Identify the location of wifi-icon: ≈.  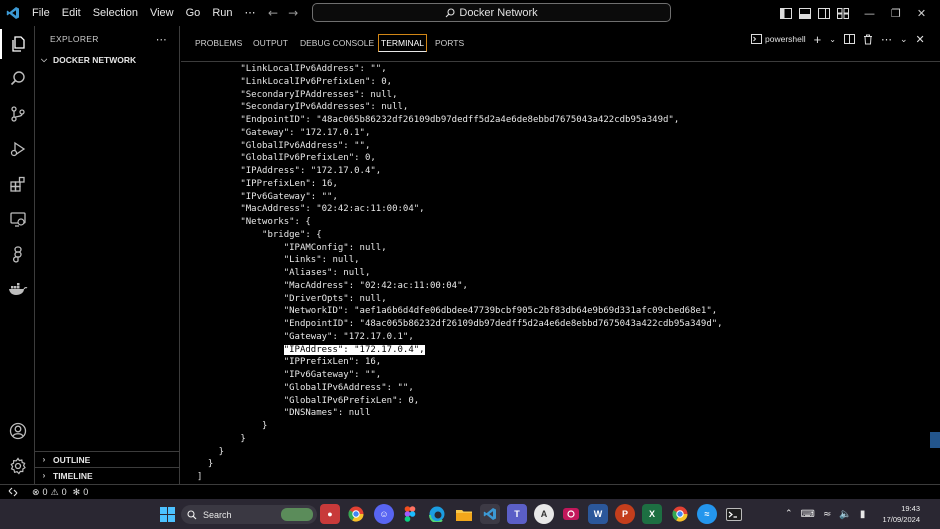
(827, 514).